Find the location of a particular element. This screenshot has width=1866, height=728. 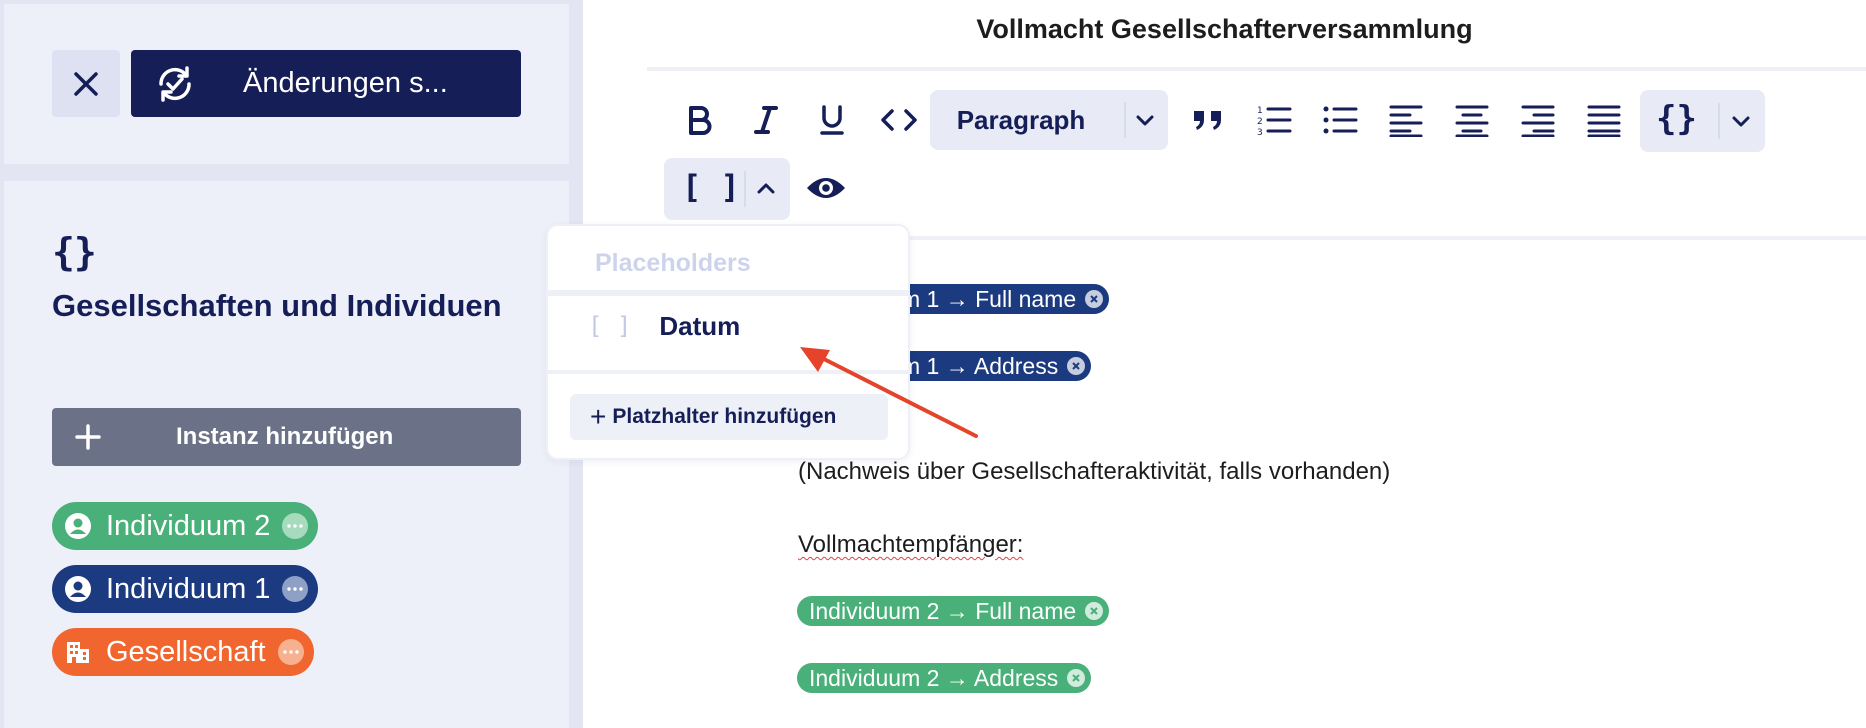

add-placeholder-button: + Platzhalter hinzufügen is located at coordinates (729, 417).